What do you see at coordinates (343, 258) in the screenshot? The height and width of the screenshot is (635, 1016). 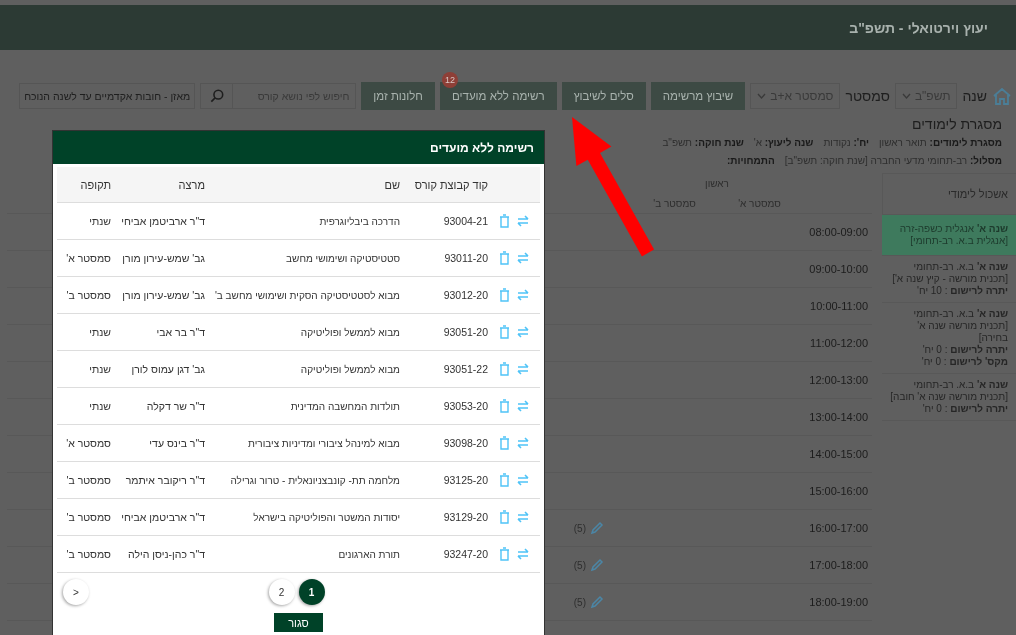 I see `table-cell: סטטיסטיקה ושימושי מחשב` at bounding box center [343, 258].